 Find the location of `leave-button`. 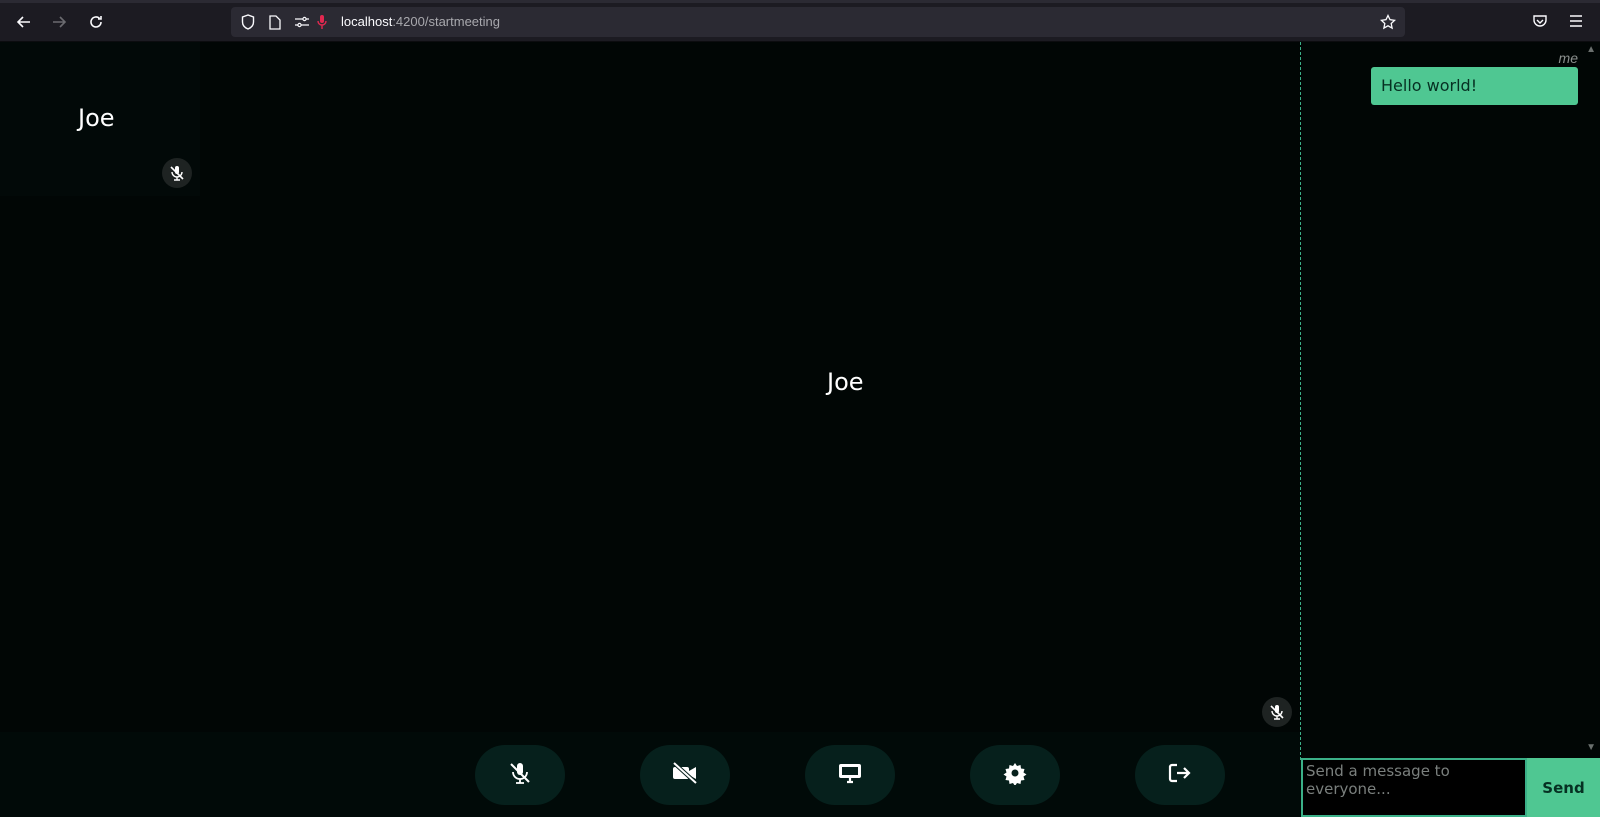

leave-button is located at coordinates (1180, 775).